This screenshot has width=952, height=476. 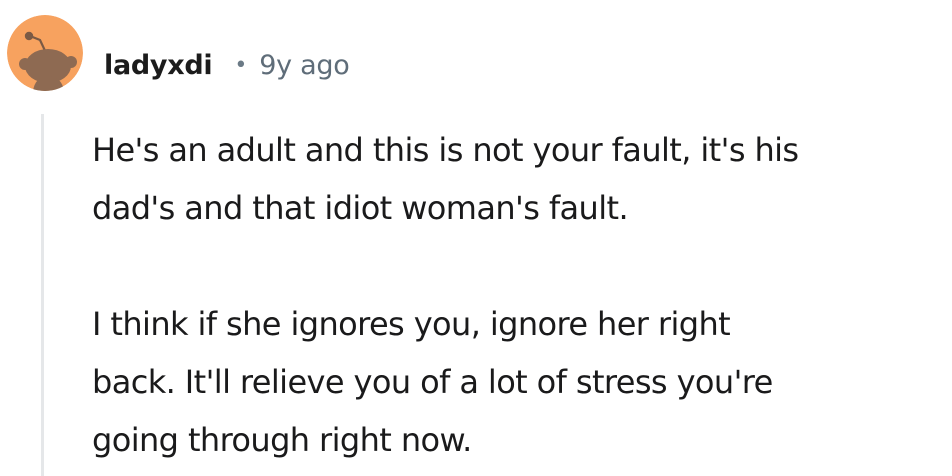 What do you see at coordinates (360, 208) in the screenshot?
I see `comment-line: dad's and that idiot woman's fault.` at bounding box center [360, 208].